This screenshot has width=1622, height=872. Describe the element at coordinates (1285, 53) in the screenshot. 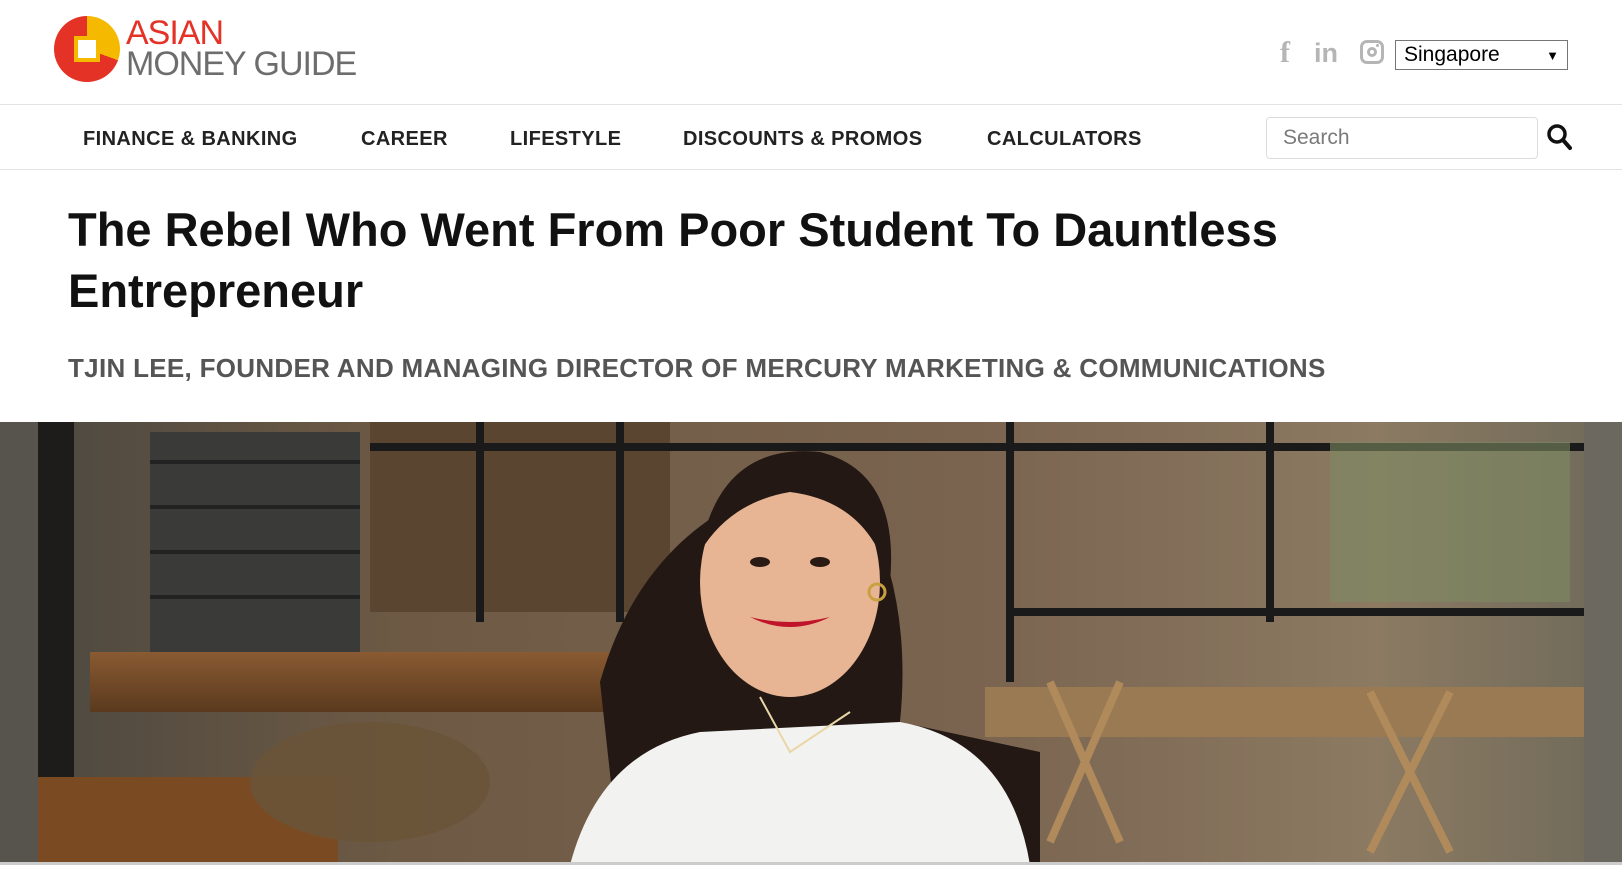

I see `facebook-icon: f` at that location.